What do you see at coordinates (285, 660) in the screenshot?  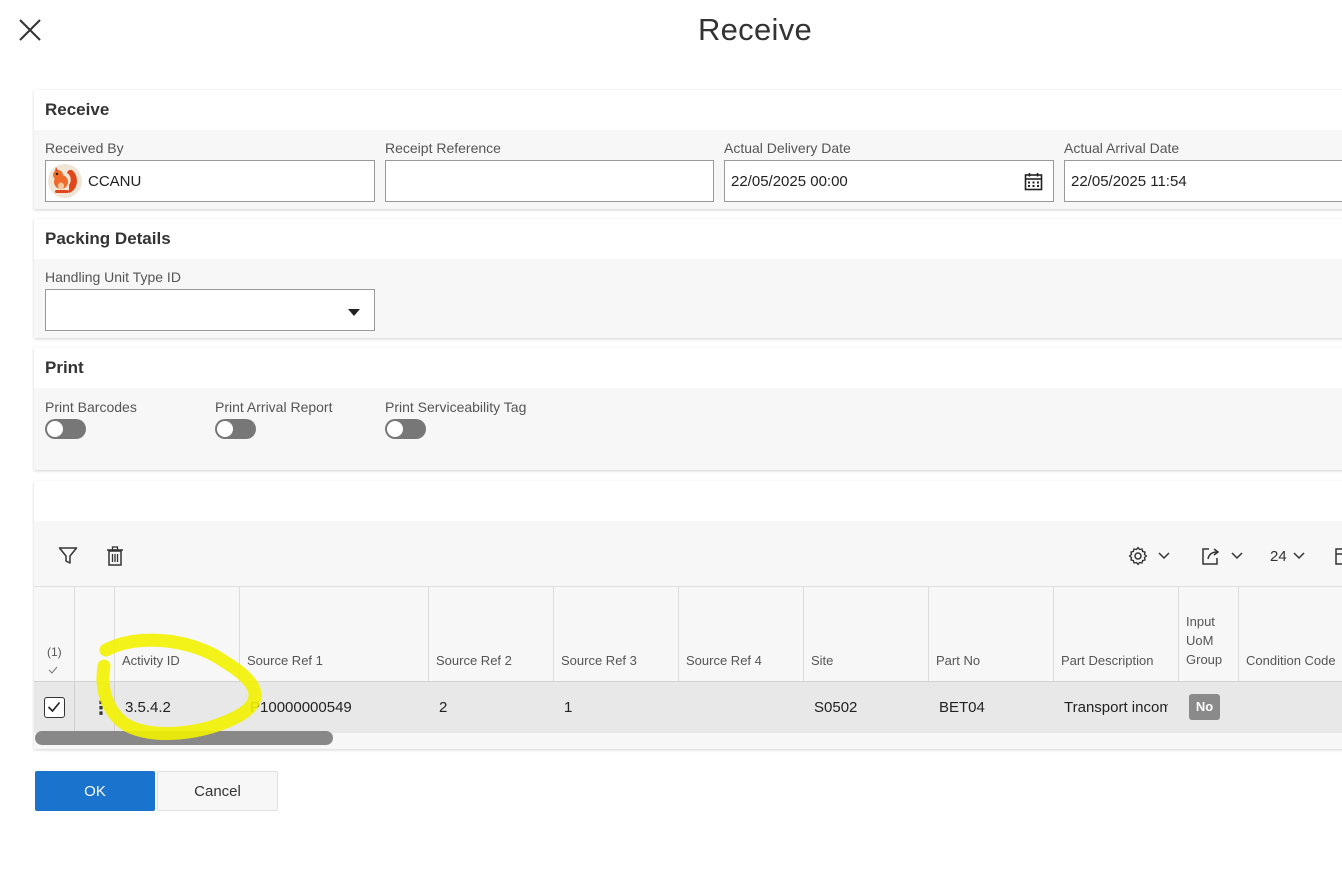 I see `col-source-ref-1: Source Ref 1` at bounding box center [285, 660].